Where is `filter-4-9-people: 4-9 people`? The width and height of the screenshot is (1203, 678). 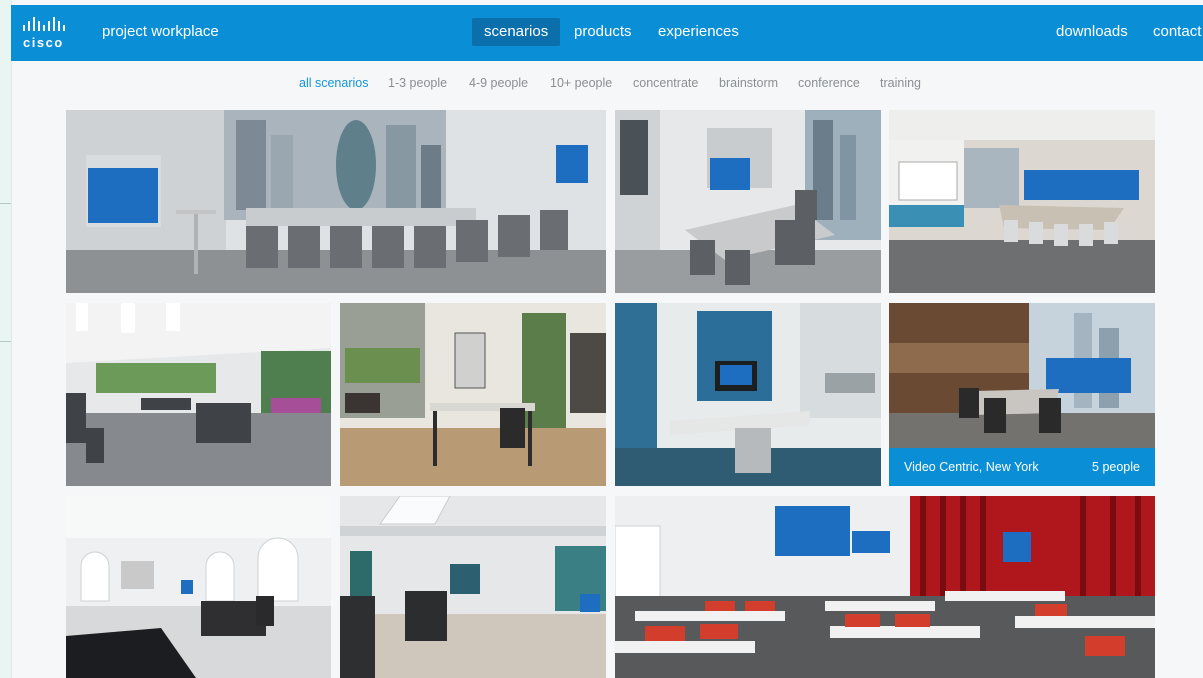
filter-4-9-people: 4-9 people is located at coordinates (498, 83).